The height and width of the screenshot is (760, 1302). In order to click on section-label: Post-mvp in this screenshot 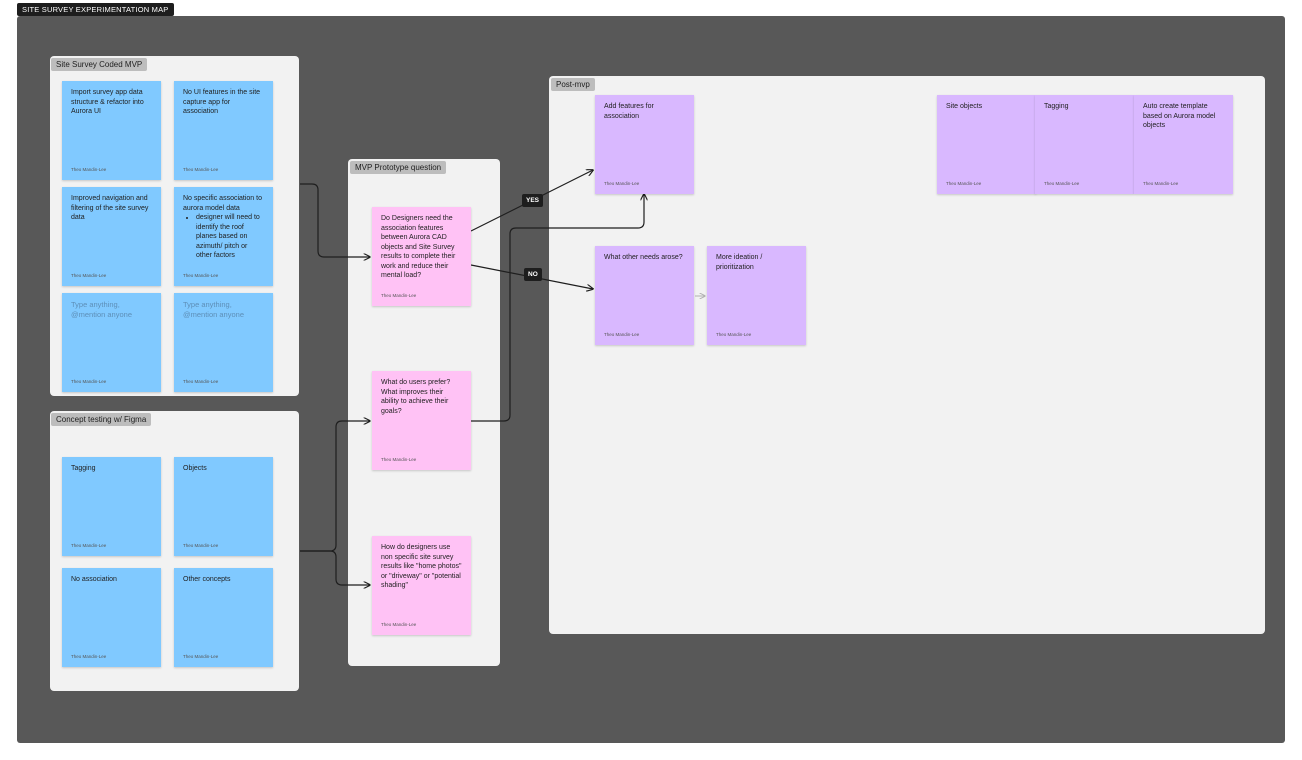, I will do `click(573, 84)`.